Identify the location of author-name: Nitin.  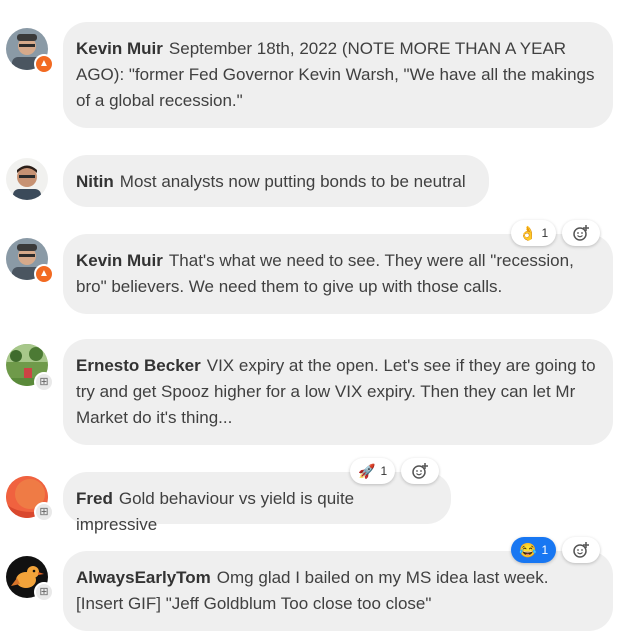
(95, 181).